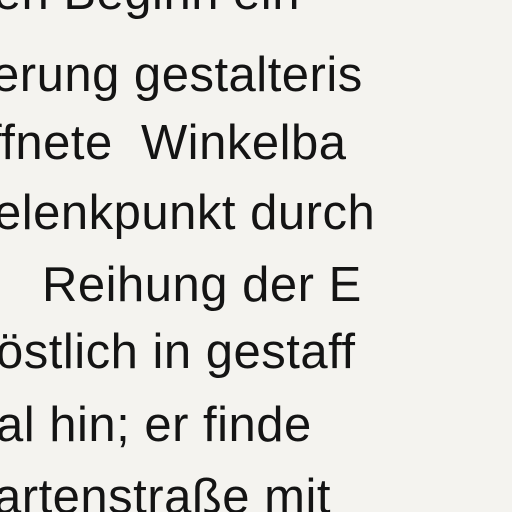  Describe the element at coordinates (173, 143) in the screenshot. I see `text-line-3: ffnete Winkelba` at that location.